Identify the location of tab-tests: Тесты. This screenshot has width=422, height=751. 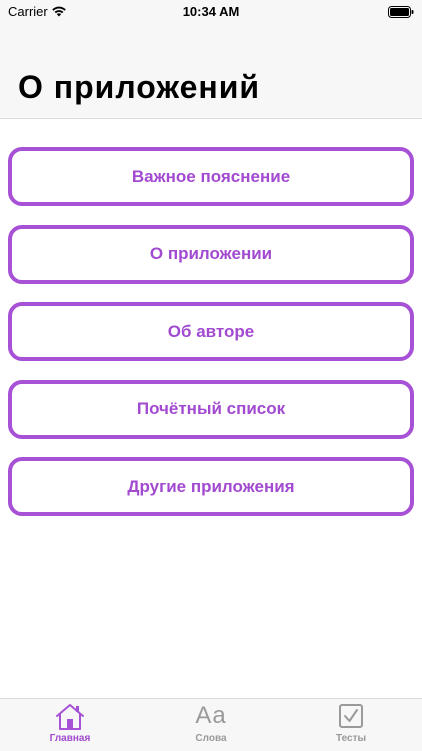
(351, 725).